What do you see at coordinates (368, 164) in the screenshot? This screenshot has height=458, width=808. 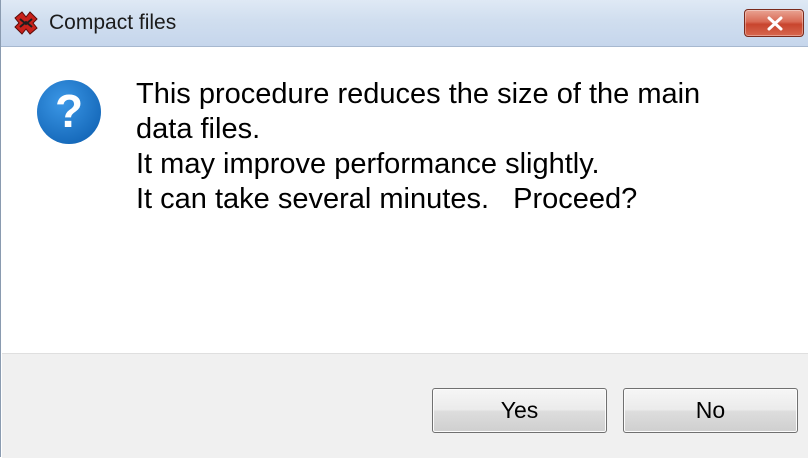 I see `message-line: It may improve performance slightly.` at bounding box center [368, 164].